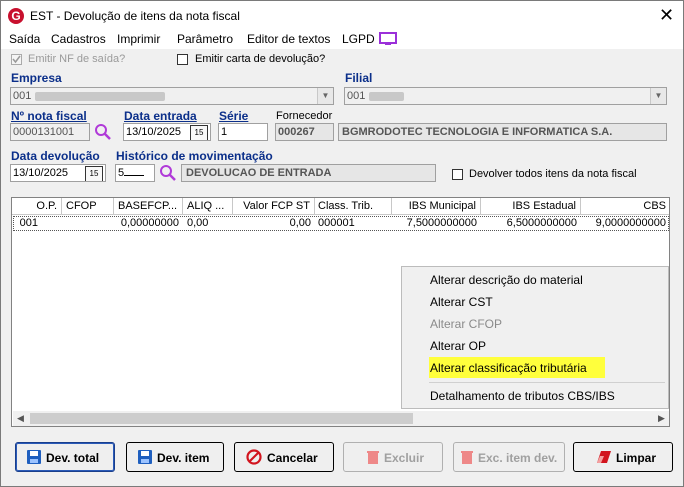 The height and width of the screenshot is (487, 684). Describe the element at coordinates (630, 223) in the screenshot. I see `cell-cbs: 9,0000000000` at that location.